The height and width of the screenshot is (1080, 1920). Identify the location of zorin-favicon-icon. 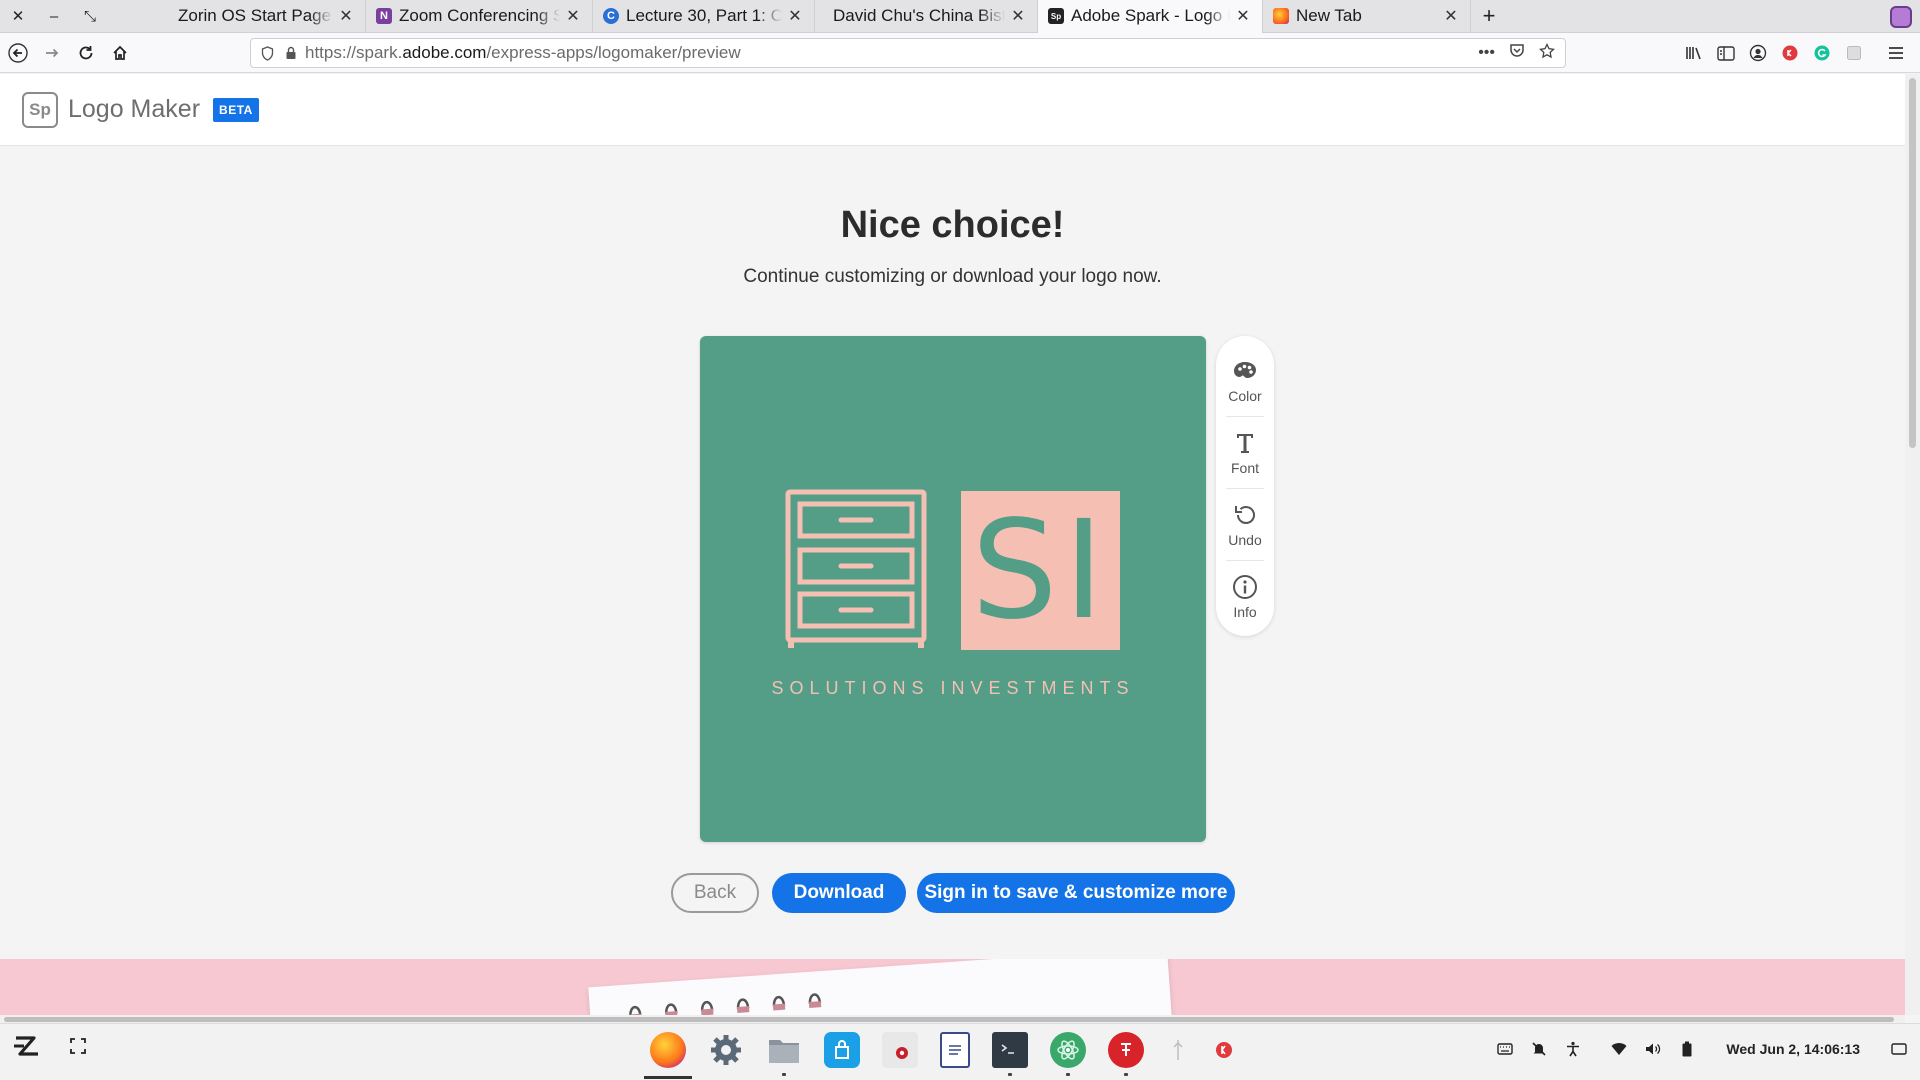
(163, 16).